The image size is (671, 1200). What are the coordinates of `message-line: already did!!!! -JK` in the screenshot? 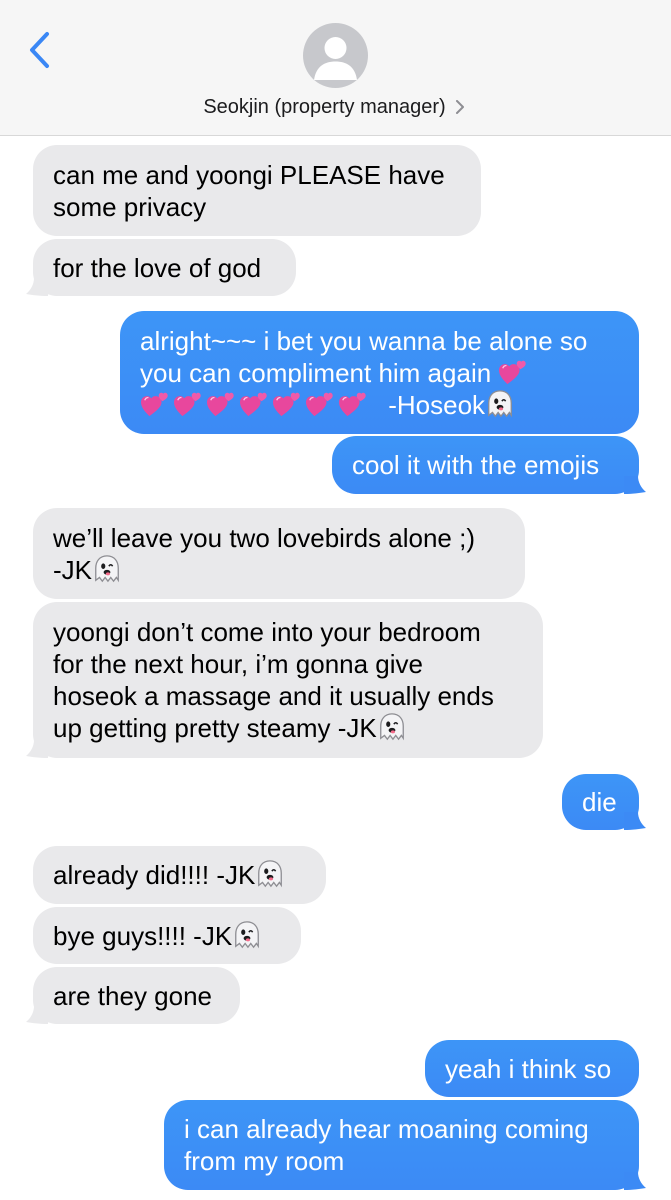 It's located at (179, 875).